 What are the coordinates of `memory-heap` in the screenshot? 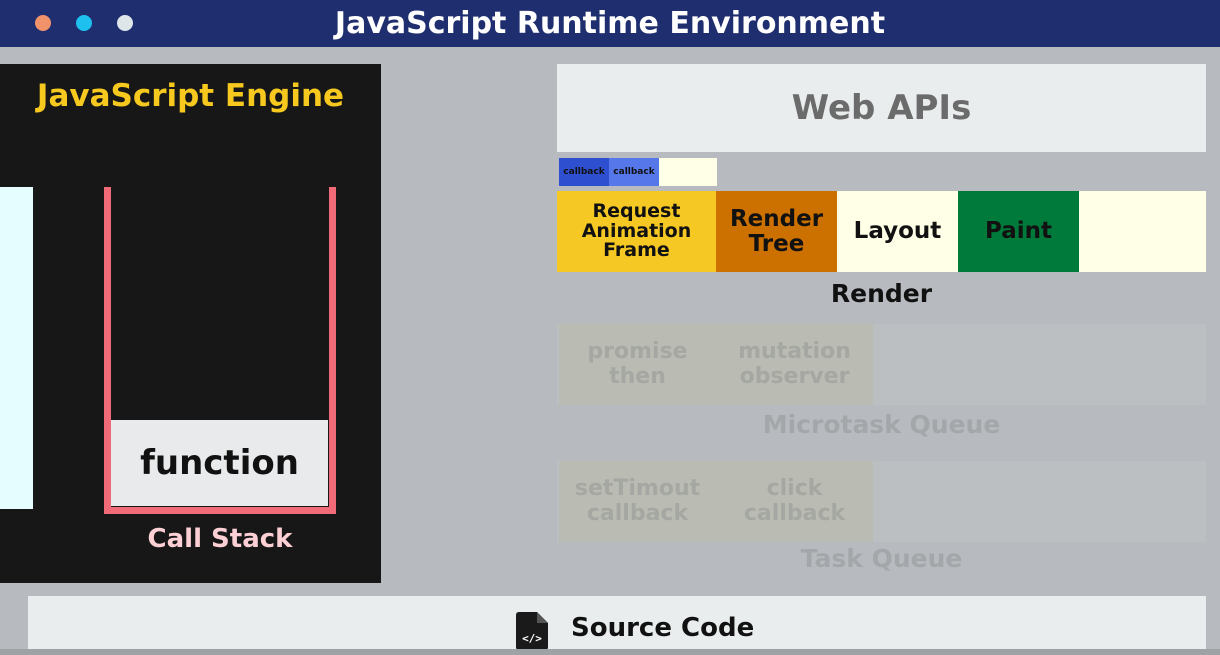 It's located at (16, 348).